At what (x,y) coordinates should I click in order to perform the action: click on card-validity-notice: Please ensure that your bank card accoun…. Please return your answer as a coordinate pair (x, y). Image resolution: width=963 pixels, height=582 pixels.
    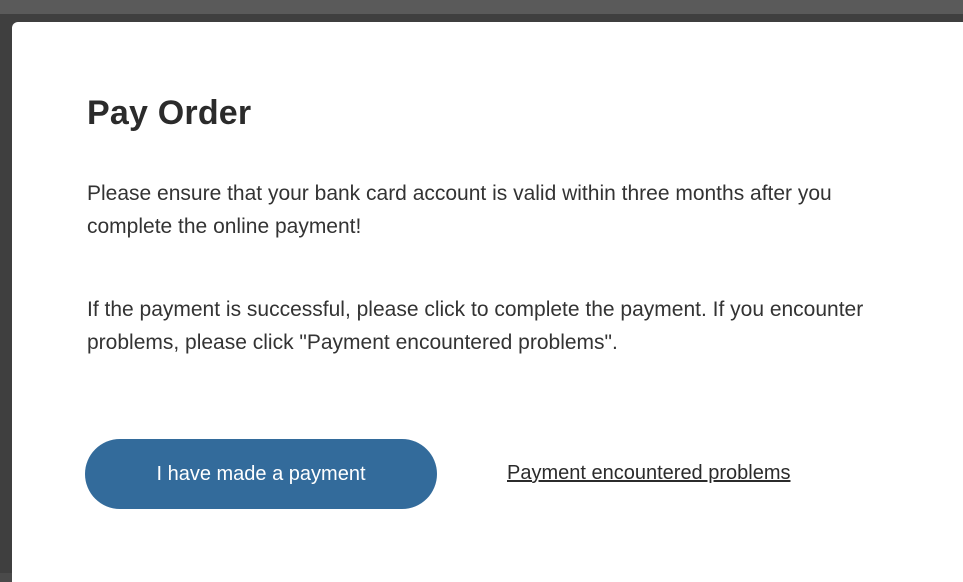
    Looking at the image, I should click on (459, 210).